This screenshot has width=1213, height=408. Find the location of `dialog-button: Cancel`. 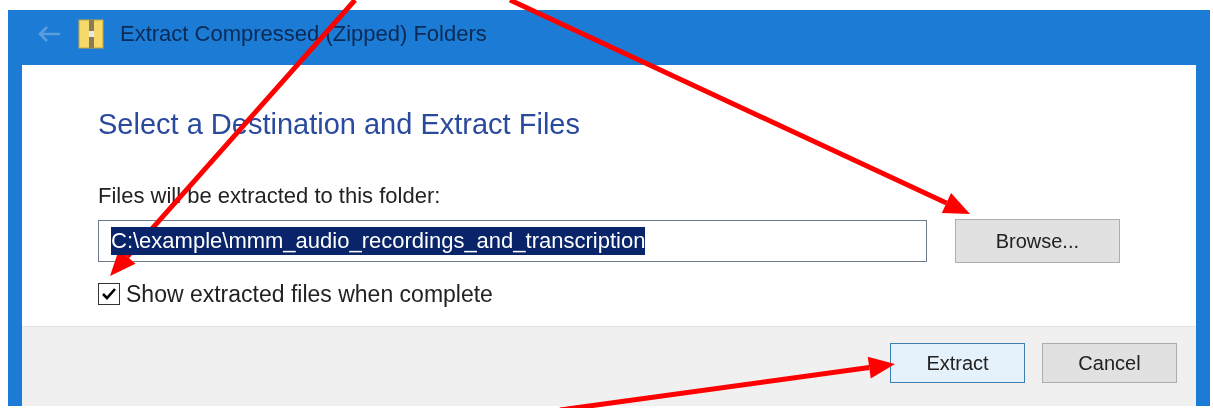

dialog-button: Cancel is located at coordinates (1109, 362).